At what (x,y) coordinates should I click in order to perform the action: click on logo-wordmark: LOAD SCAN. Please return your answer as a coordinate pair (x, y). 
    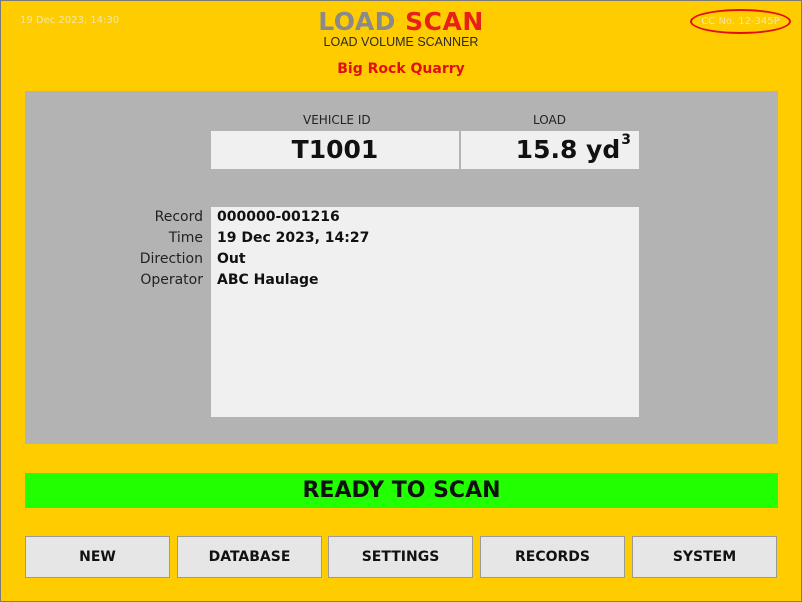
    Looking at the image, I should click on (401, 22).